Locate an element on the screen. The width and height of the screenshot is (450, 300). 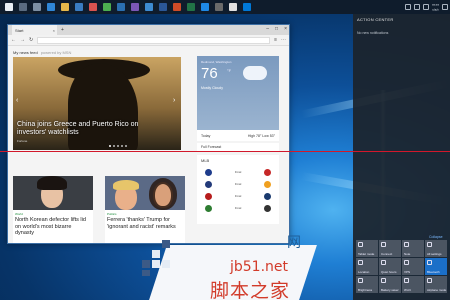
quick-action-tile: VPN is located at coordinates (413, 266).